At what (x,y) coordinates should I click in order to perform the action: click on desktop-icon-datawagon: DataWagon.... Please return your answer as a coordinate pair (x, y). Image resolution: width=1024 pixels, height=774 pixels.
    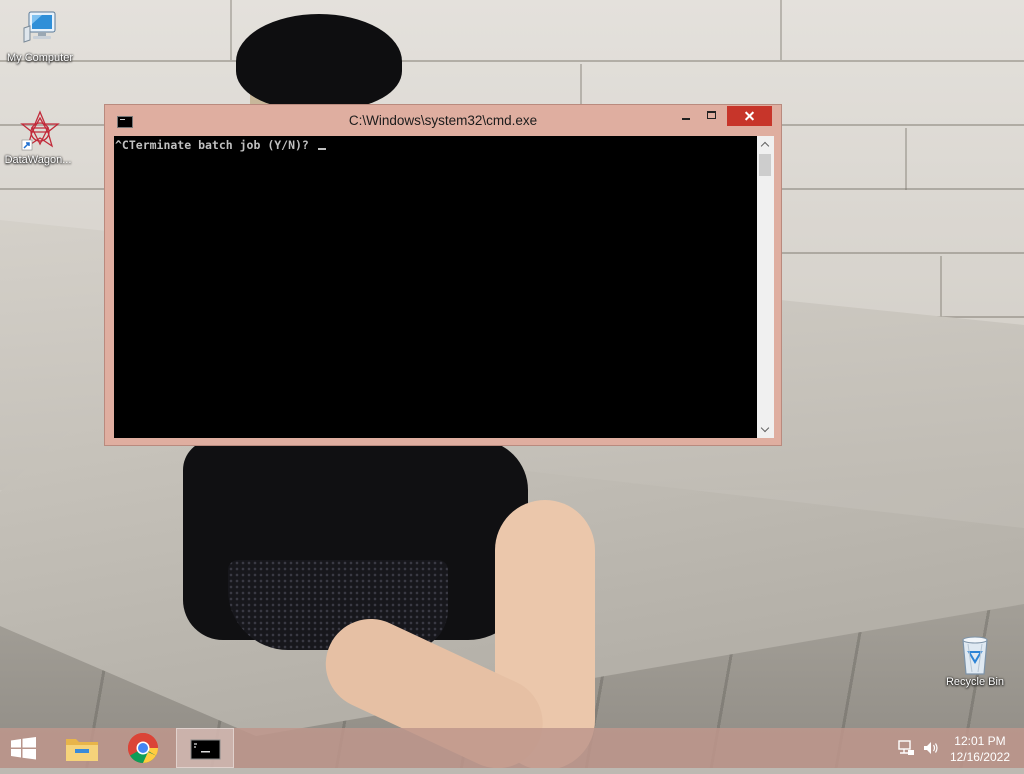
    Looking at the image, I should click on (39, 138).